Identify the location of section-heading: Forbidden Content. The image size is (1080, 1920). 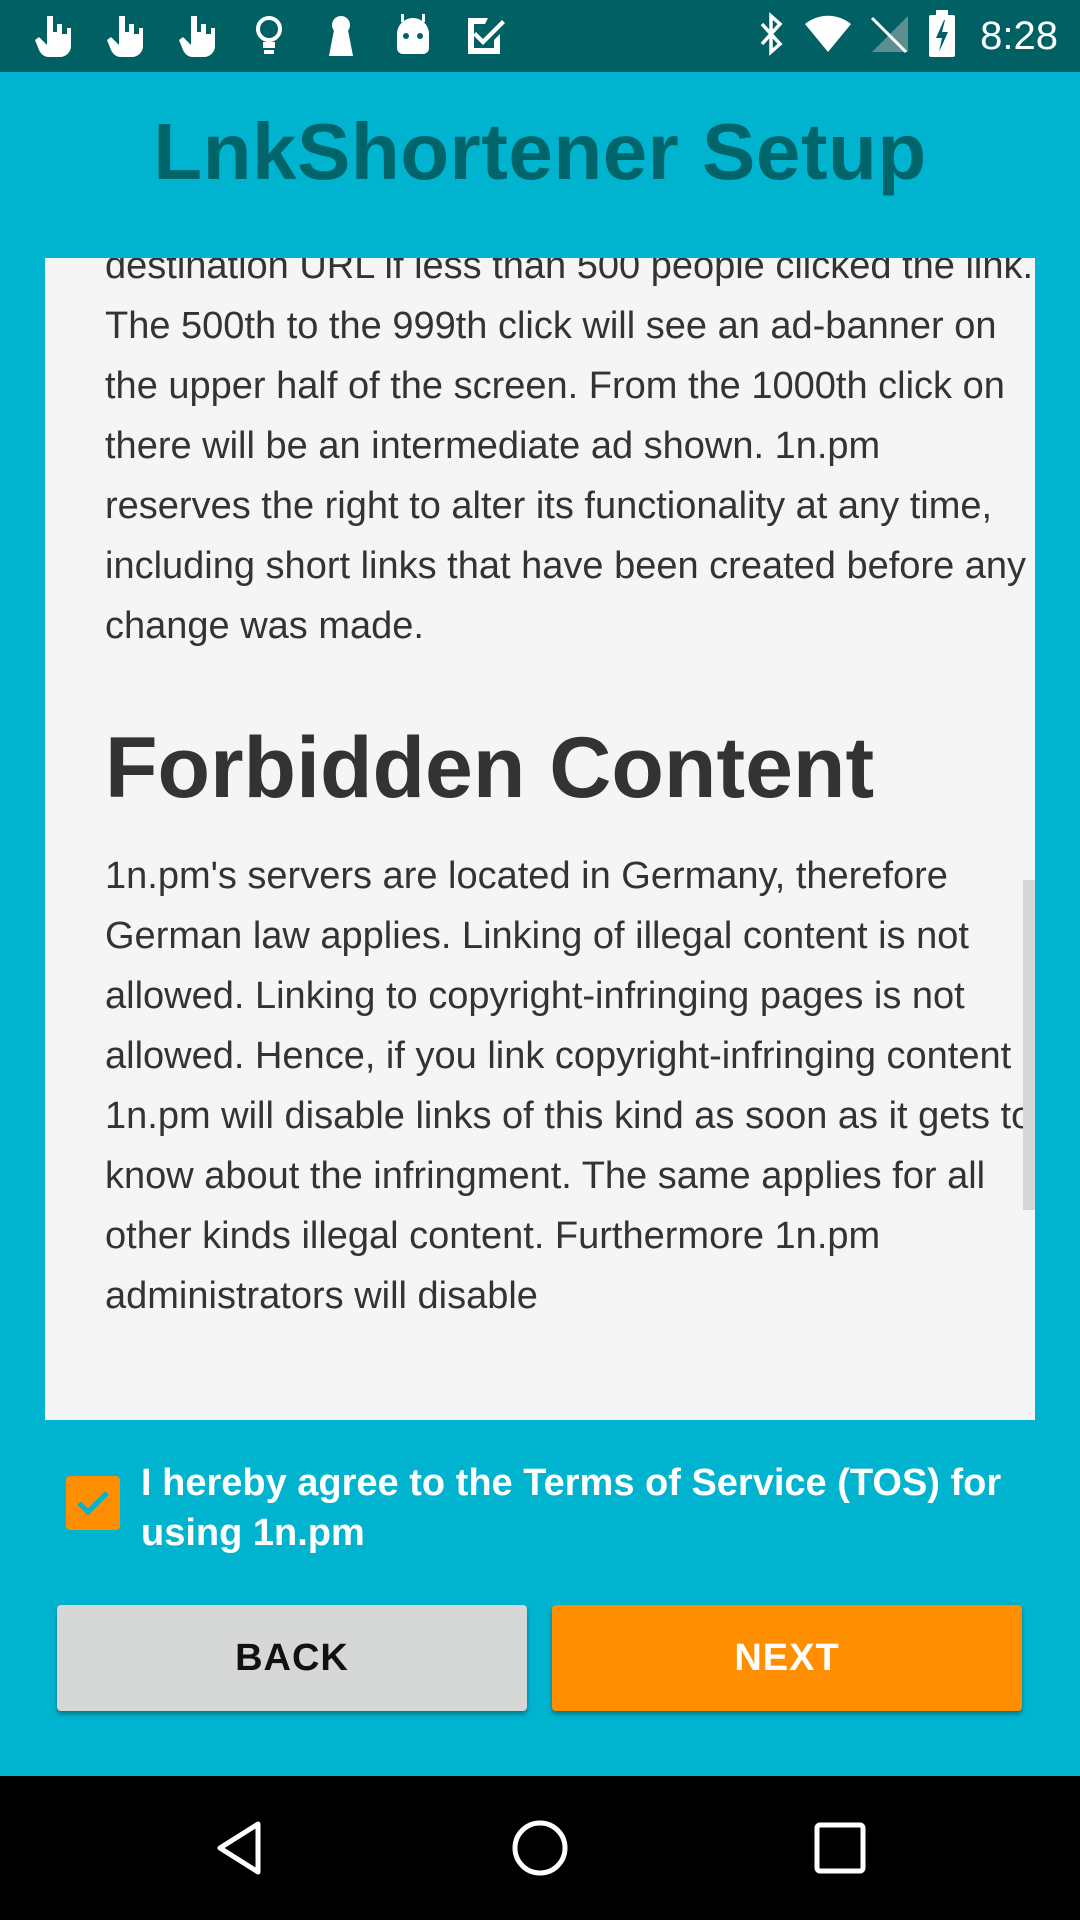
(490, 768).